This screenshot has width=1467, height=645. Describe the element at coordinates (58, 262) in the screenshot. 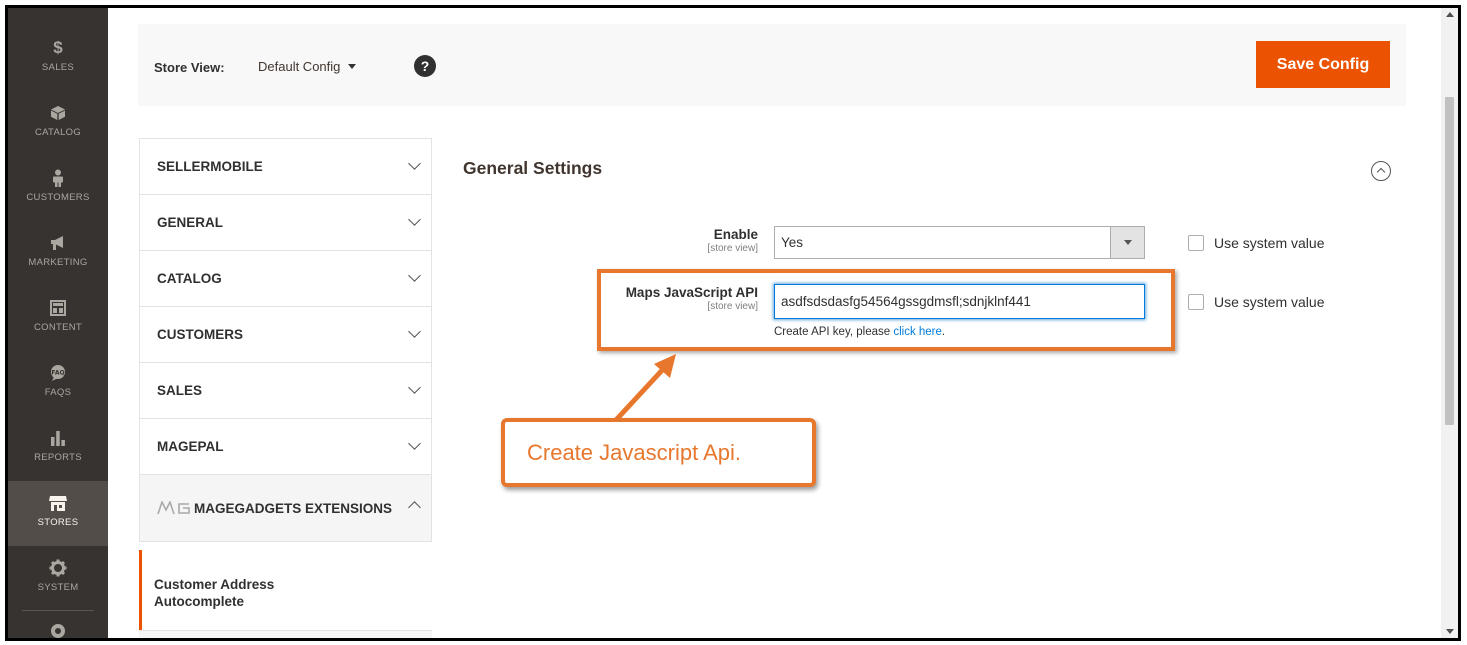

I see `nav-label: MARKETING` at that location.